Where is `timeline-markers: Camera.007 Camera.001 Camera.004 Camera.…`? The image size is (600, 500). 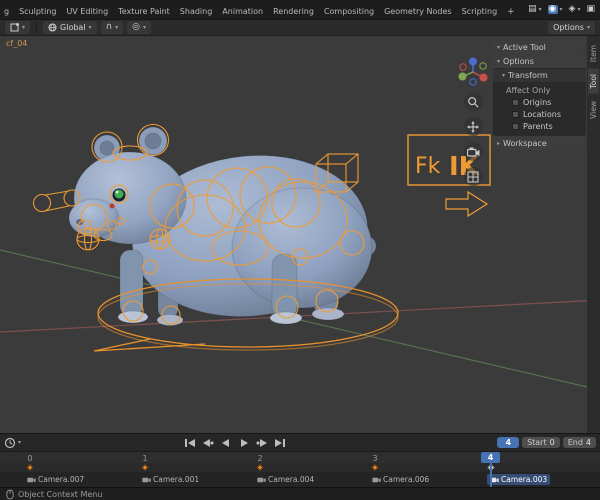 timeline-markers: Camera.007 Camera.001 Camera.004 Camera.… is located at coordinates (300, 479).